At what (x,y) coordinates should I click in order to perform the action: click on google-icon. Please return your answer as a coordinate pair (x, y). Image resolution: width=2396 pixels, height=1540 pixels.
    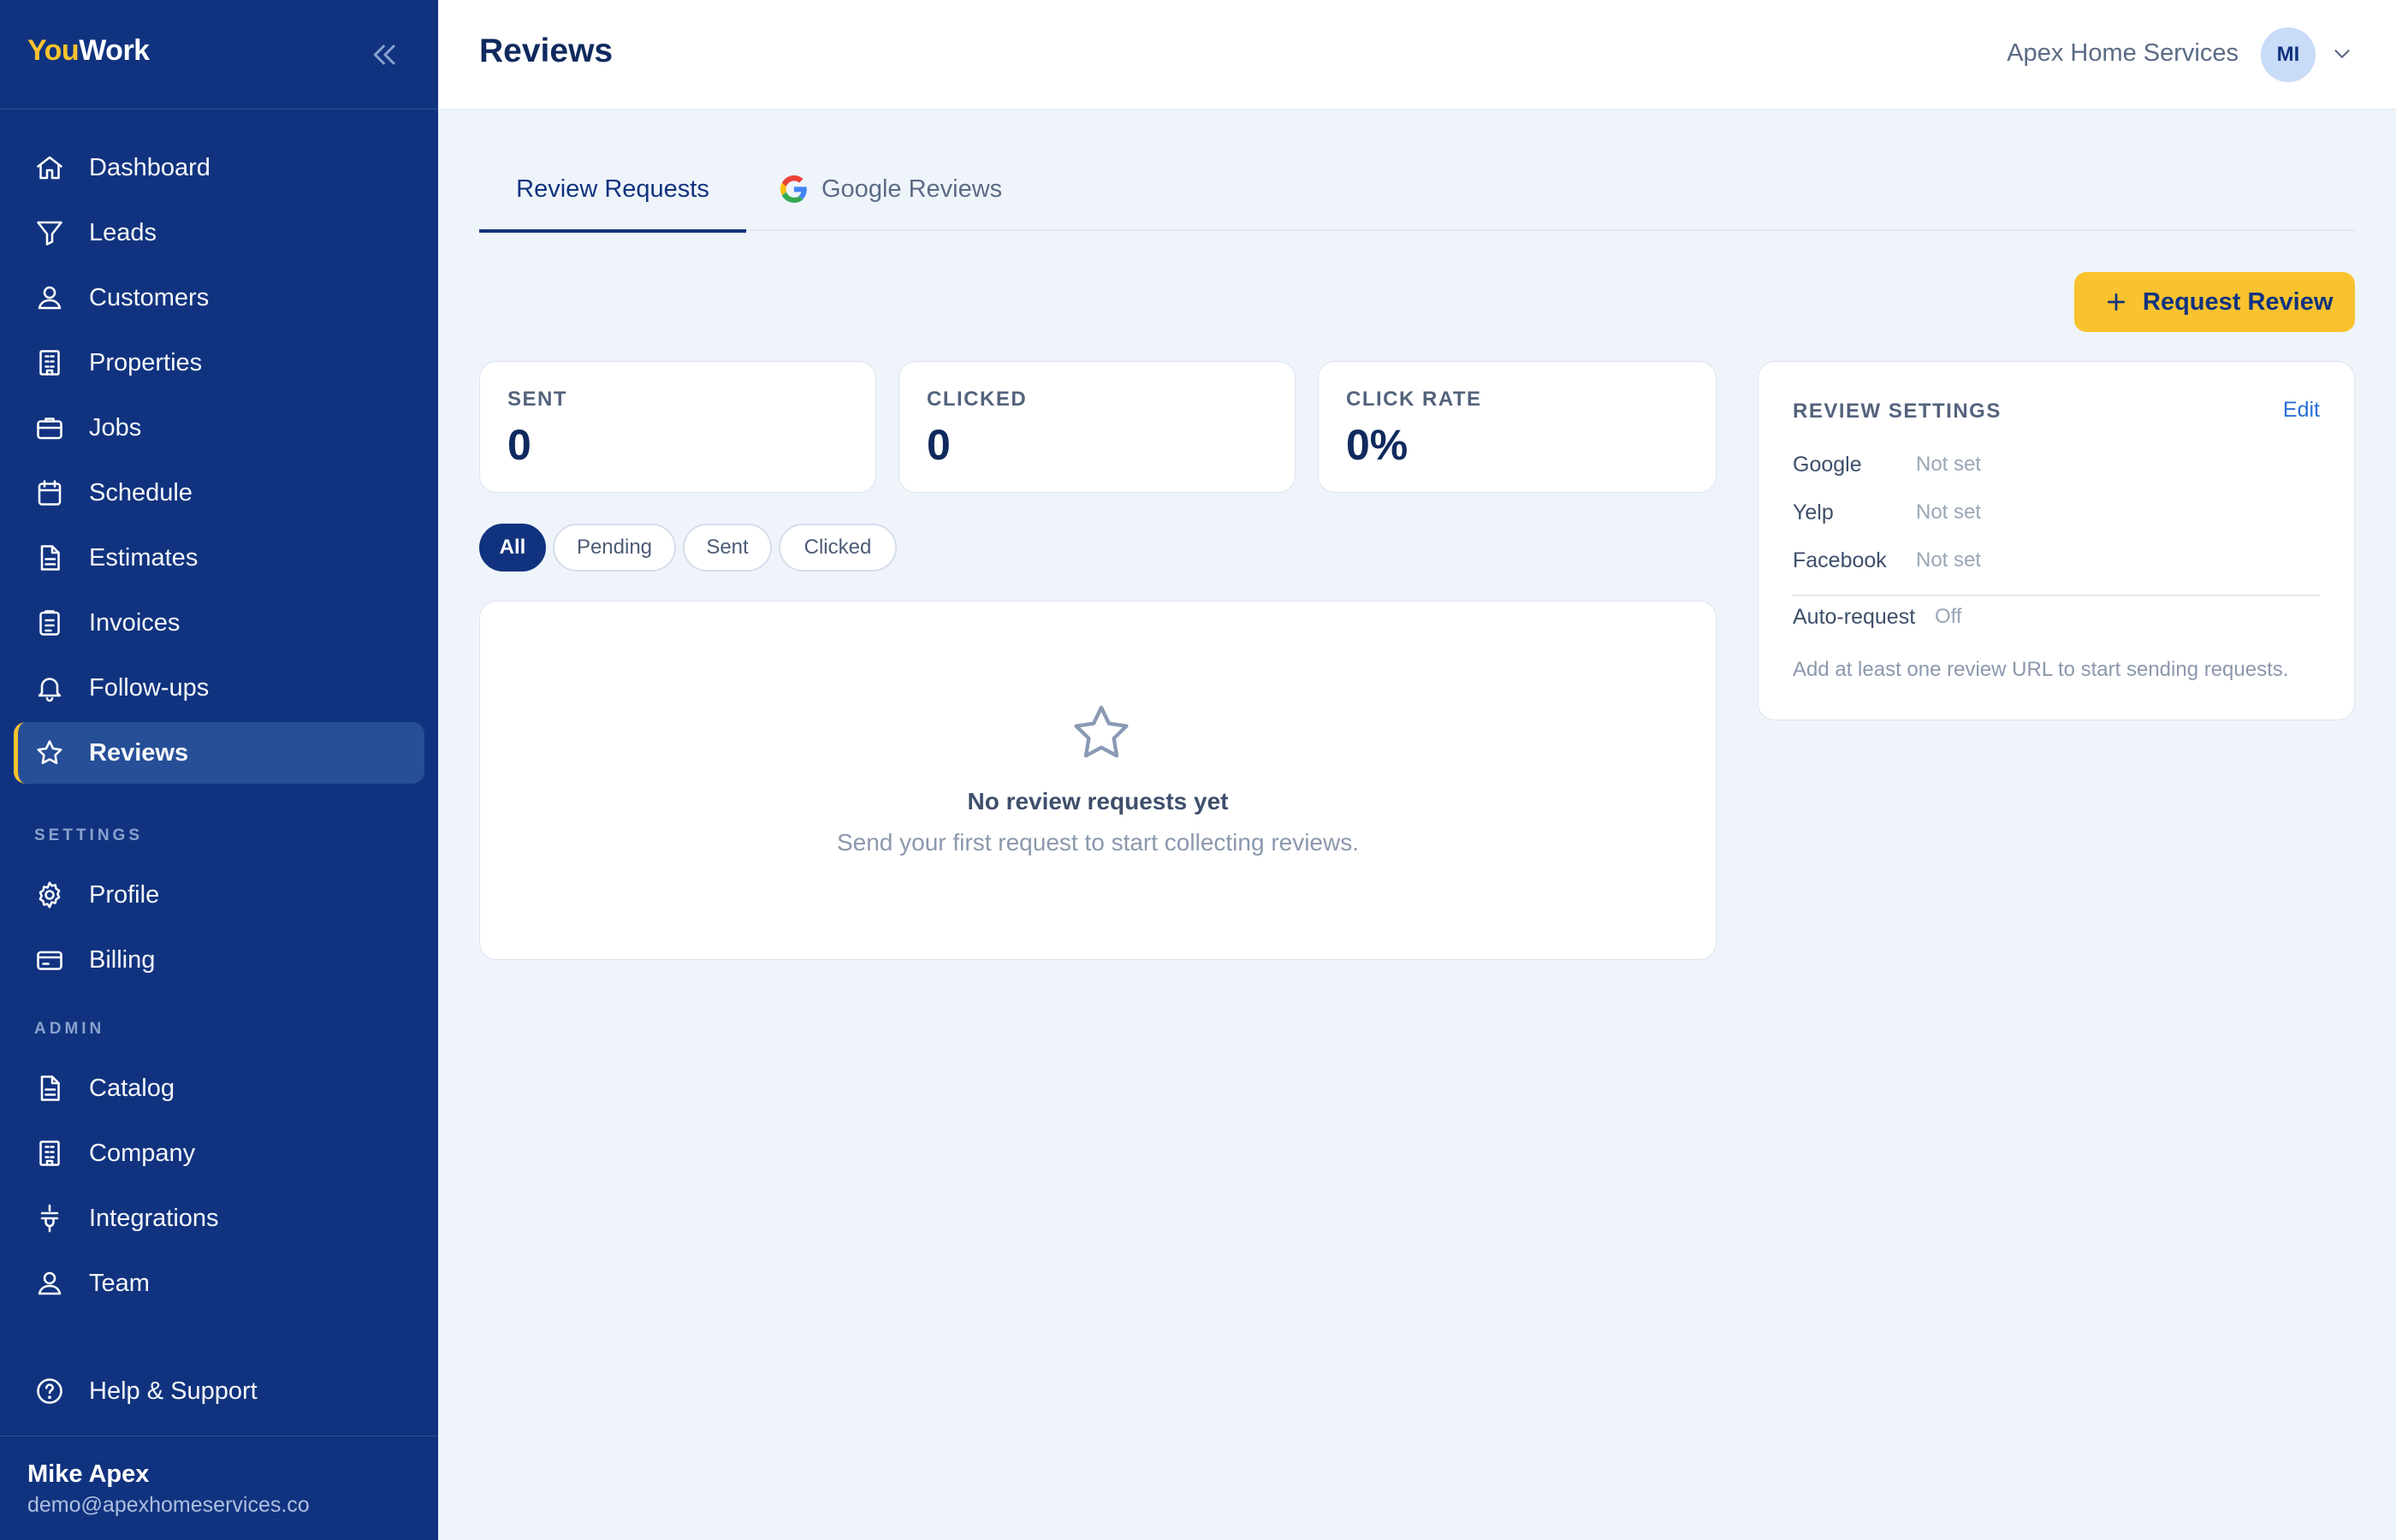
    Looking at the image, I should click on (794, 189).